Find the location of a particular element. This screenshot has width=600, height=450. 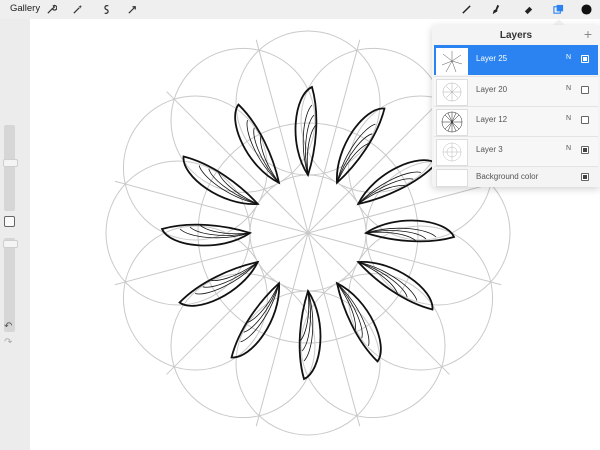

transform-icon is located at coordinates (132, 9).